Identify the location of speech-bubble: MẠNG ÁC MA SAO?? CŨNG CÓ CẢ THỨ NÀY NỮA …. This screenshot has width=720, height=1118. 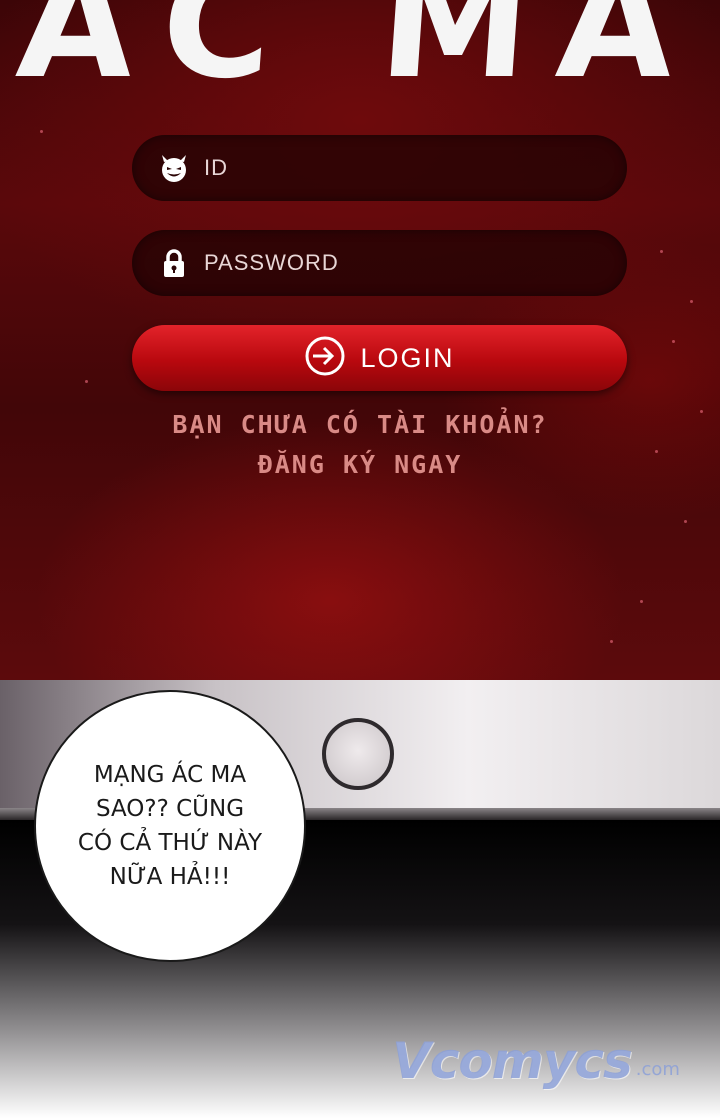
(170, 826).